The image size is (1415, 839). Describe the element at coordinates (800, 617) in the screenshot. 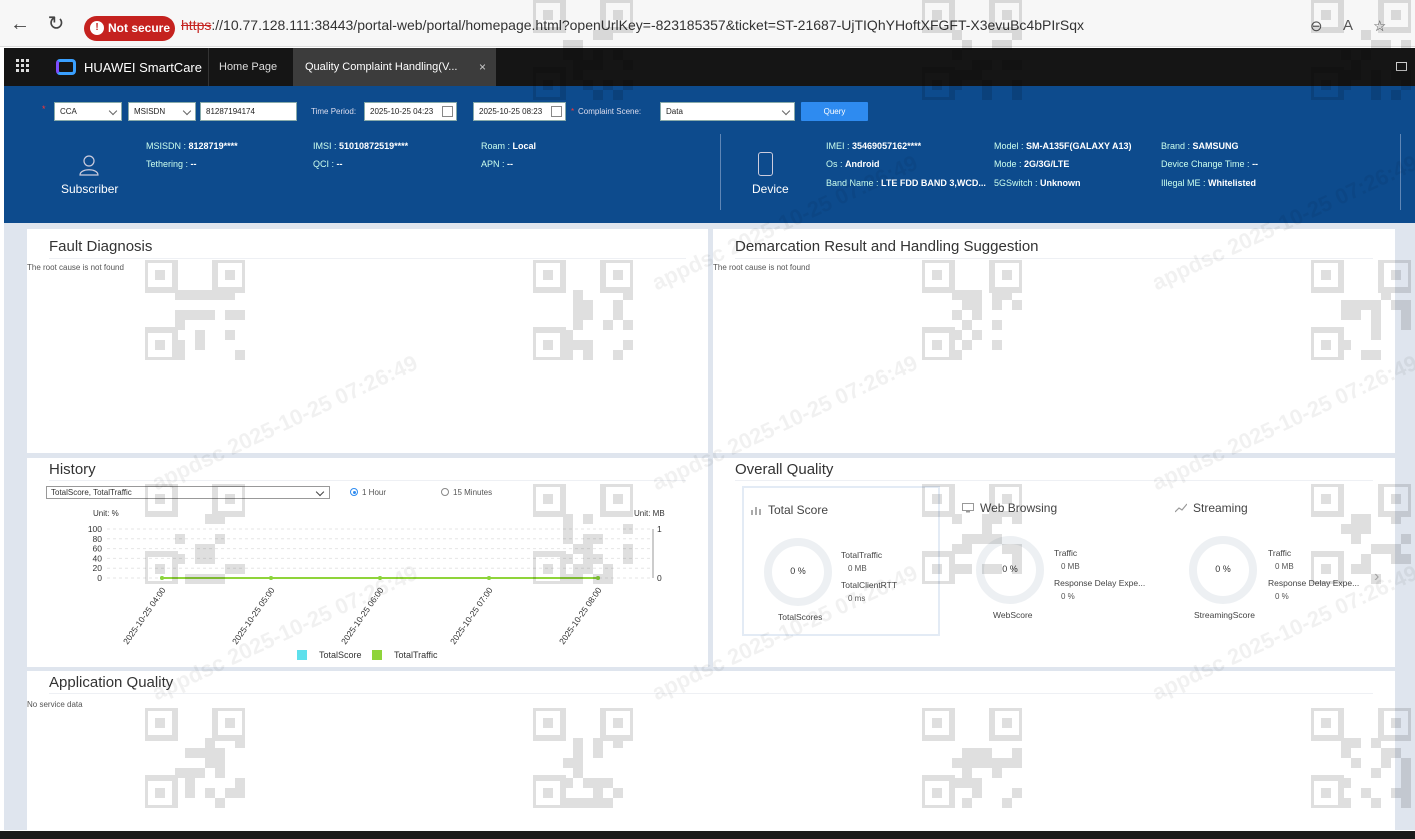

I see `card-footer: TotalScores` at that location.